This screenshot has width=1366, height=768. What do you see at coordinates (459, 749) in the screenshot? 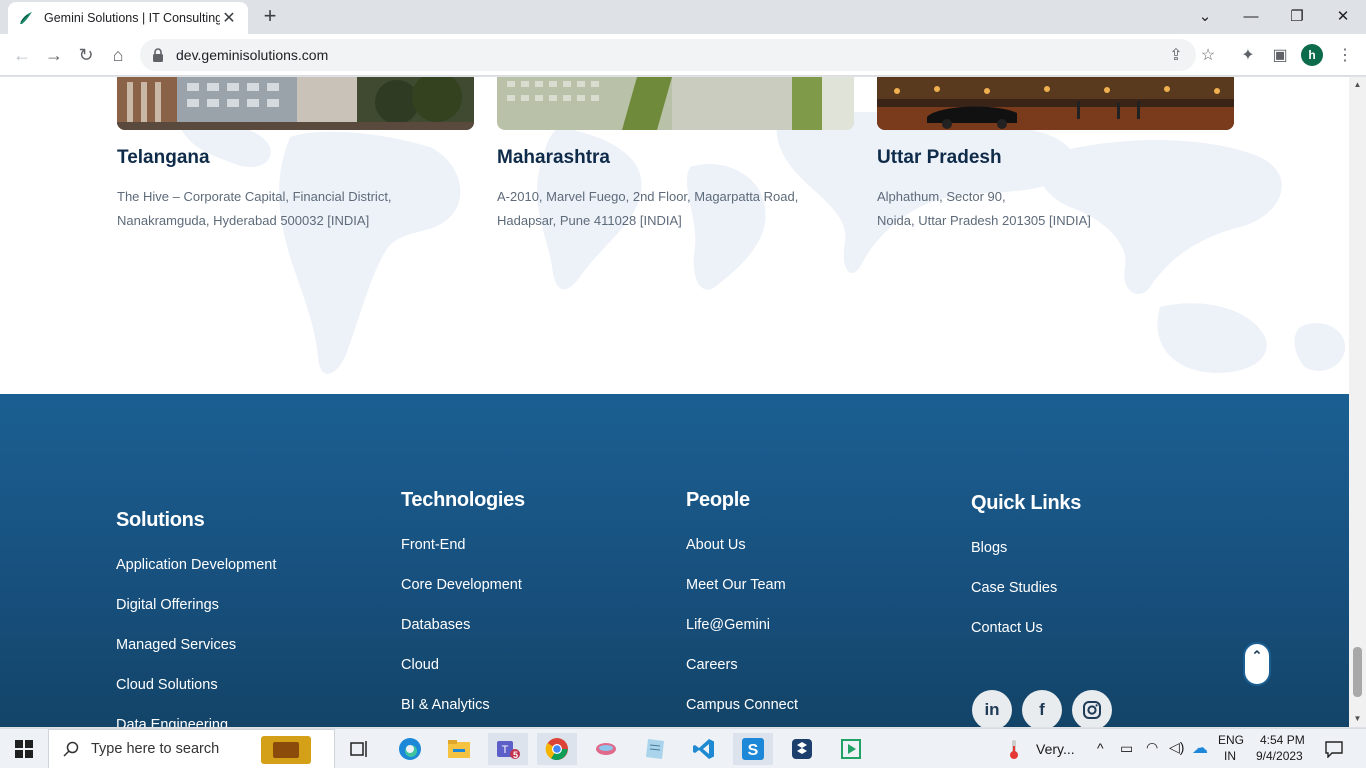
I see `file-explorer-icon` at bounding box center [459, 749].